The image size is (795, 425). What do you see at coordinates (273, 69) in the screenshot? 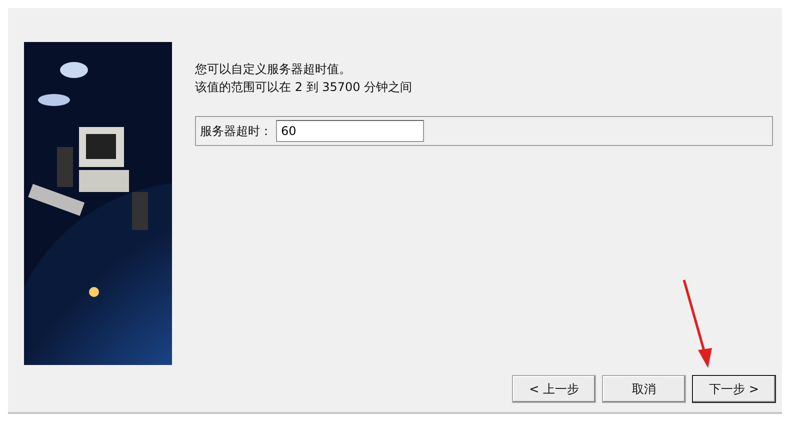
I see `instruction-text: 您可以自定义服务器超时值。` at bounding box center [273, 69].